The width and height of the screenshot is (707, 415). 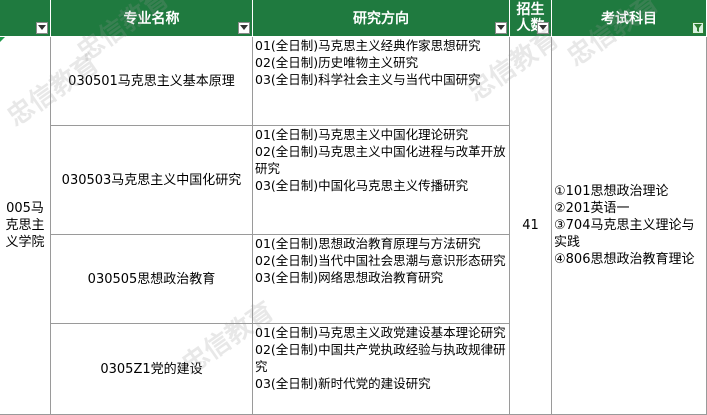 I want to click on college-name: 005马克思主义学院, so click(x=25, y=225).